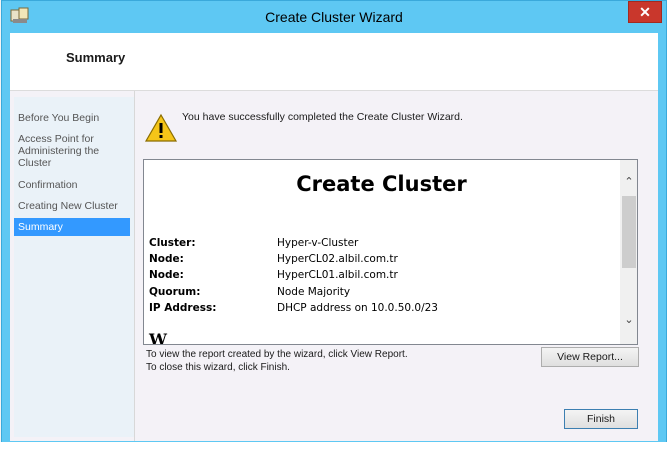 Image resolution: width=669 pixels, height=453 pixels. I want to click on scroll-down-icon: ⌄, so click(628, 319).